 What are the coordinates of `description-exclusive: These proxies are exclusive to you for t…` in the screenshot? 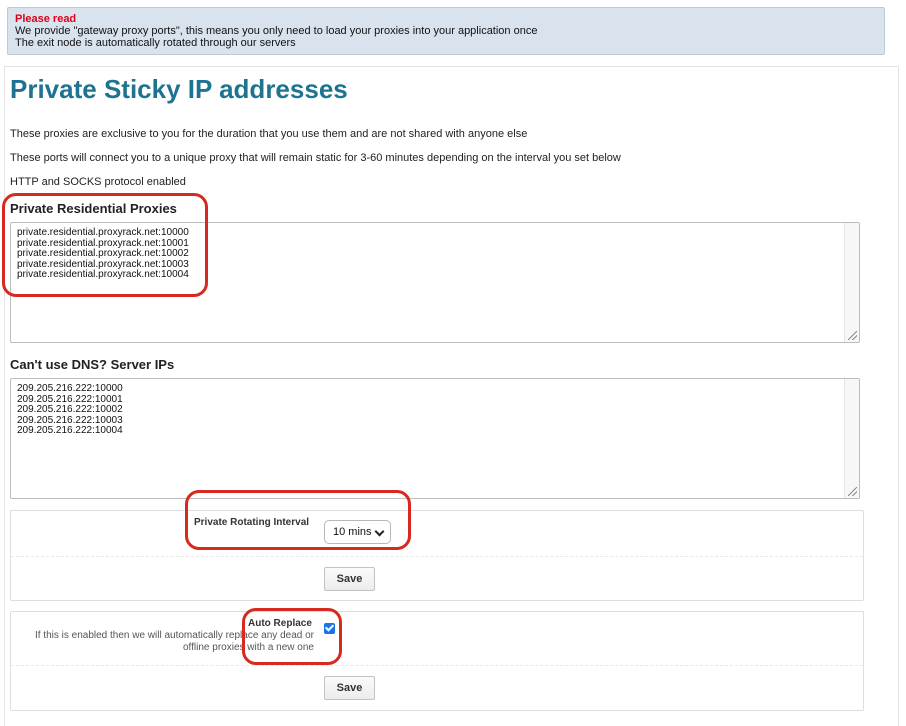 It's located at (269, 134).